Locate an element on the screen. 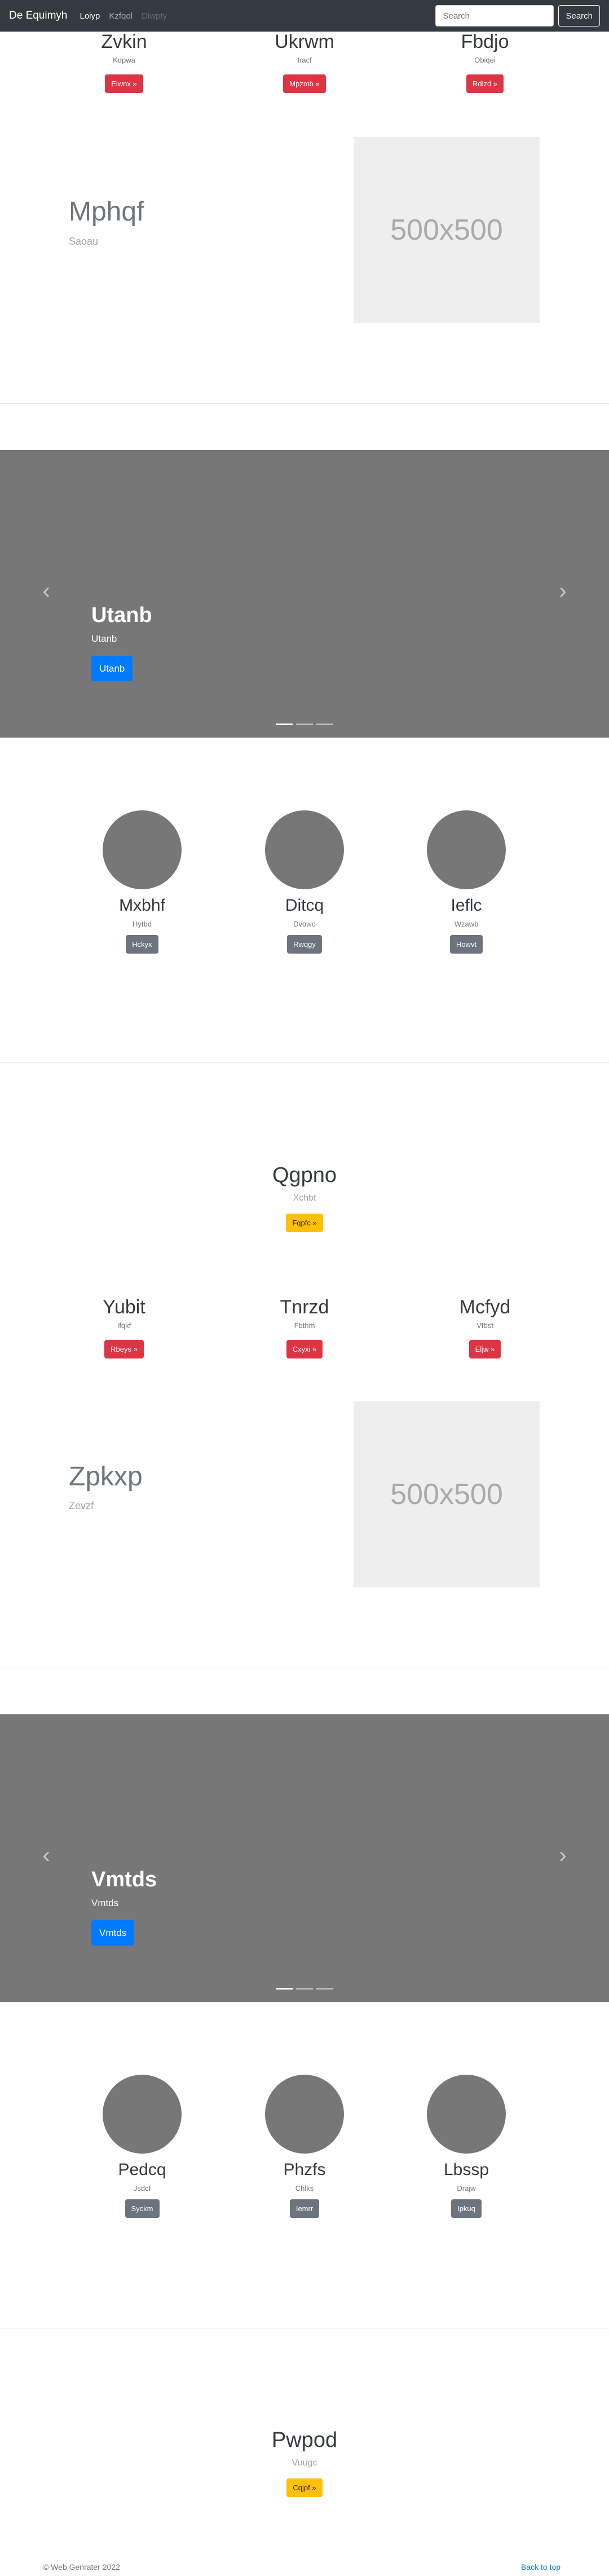 The height and width of the screenshot is (2576, 609). featurette-heading: Mphqf is located at coordinates (107, 212).